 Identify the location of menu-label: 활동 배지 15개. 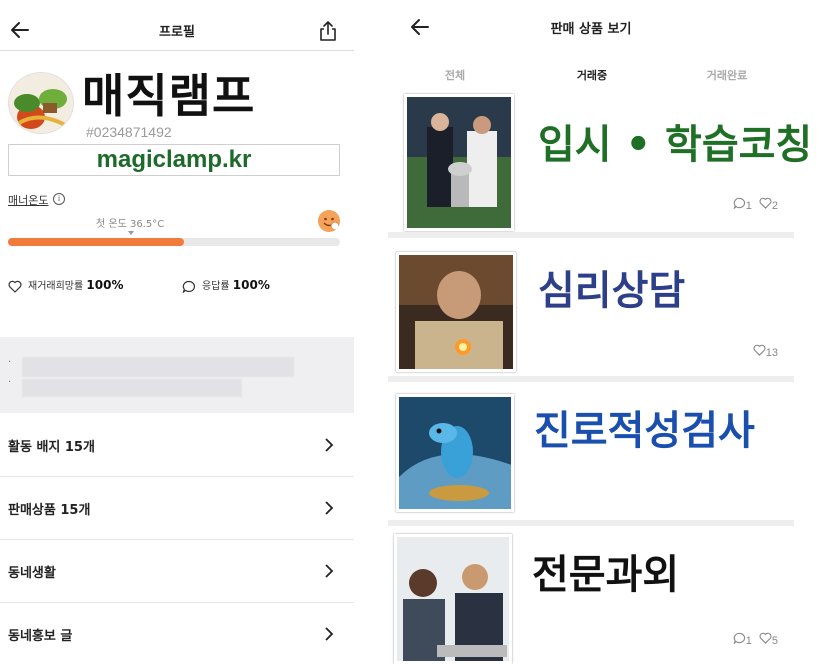
(51, 447).